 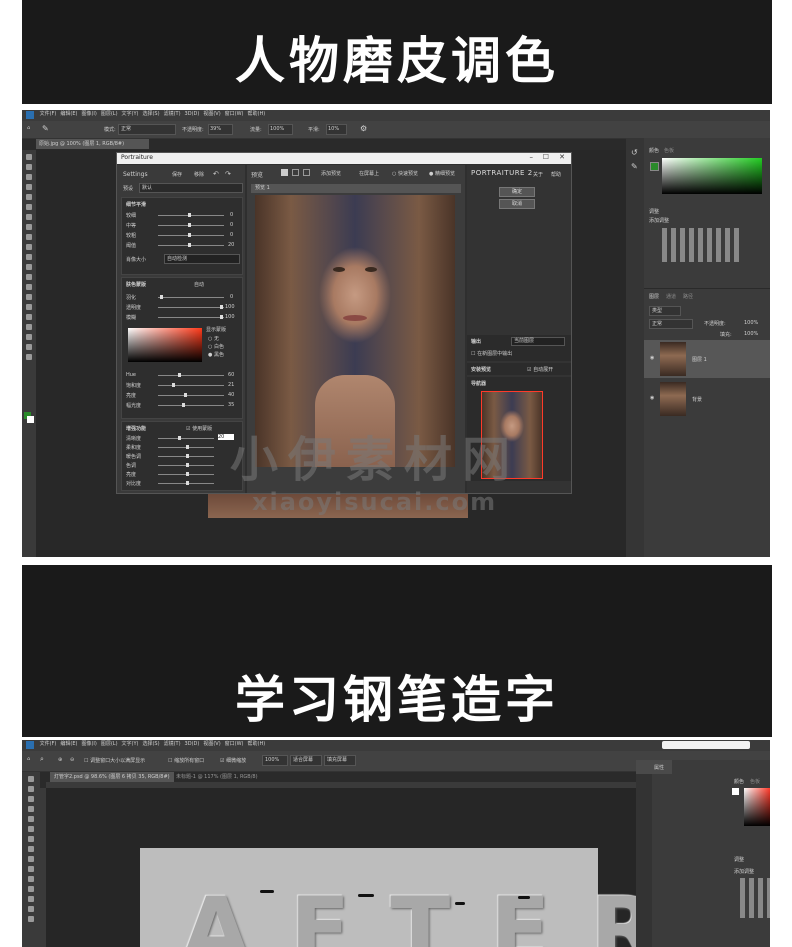 What do you see at coordinates (220, 129) in the screenshot?
I see `opacity-input: 39%` at bounding box center [220, 129].